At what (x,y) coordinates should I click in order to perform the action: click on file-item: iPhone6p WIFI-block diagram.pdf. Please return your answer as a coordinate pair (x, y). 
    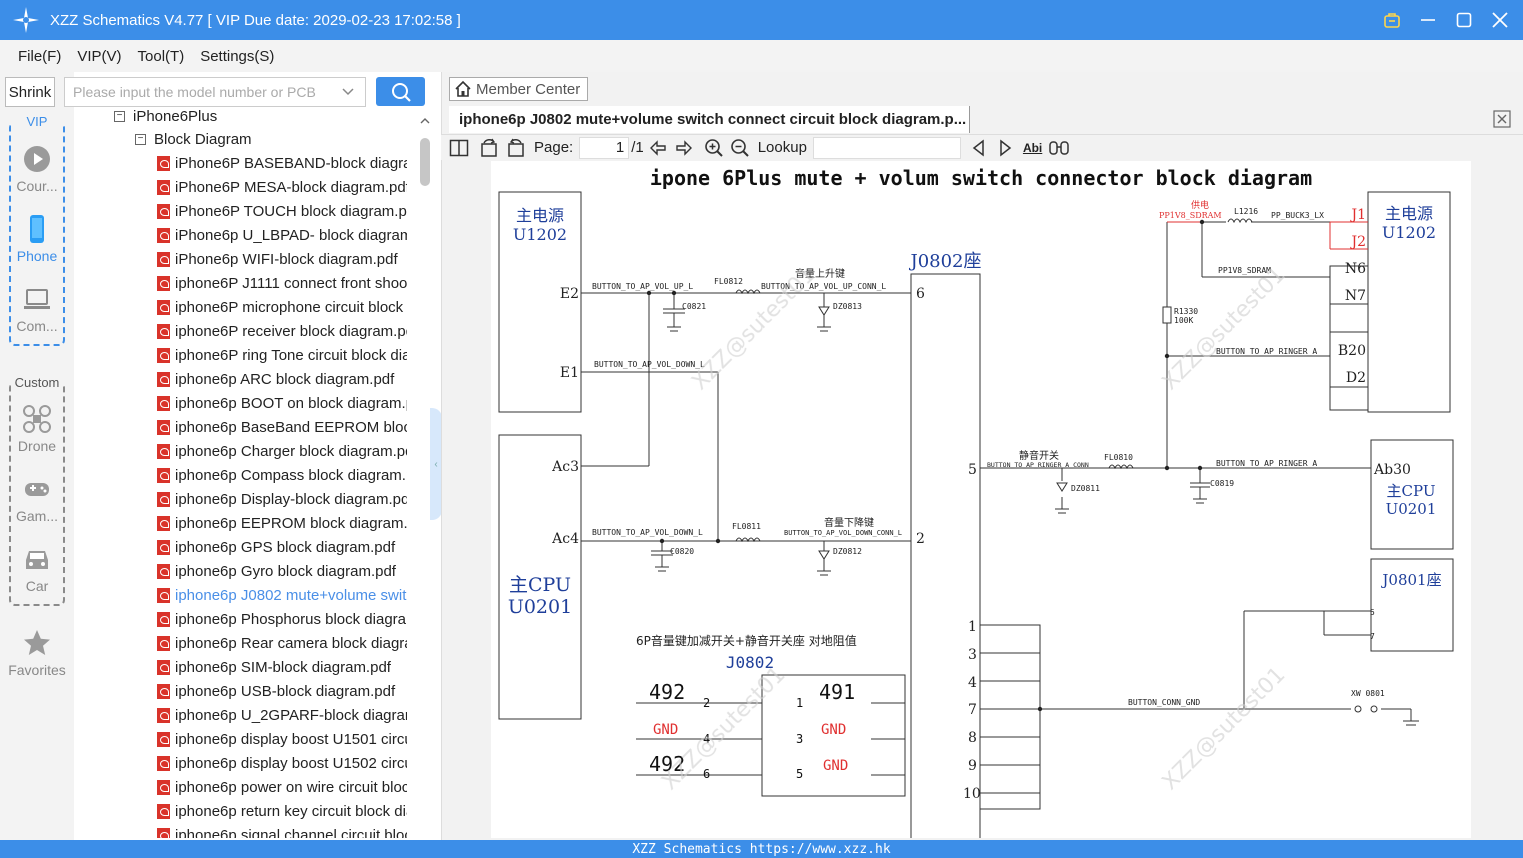
    Looking at the image, I should click on (282, 259).